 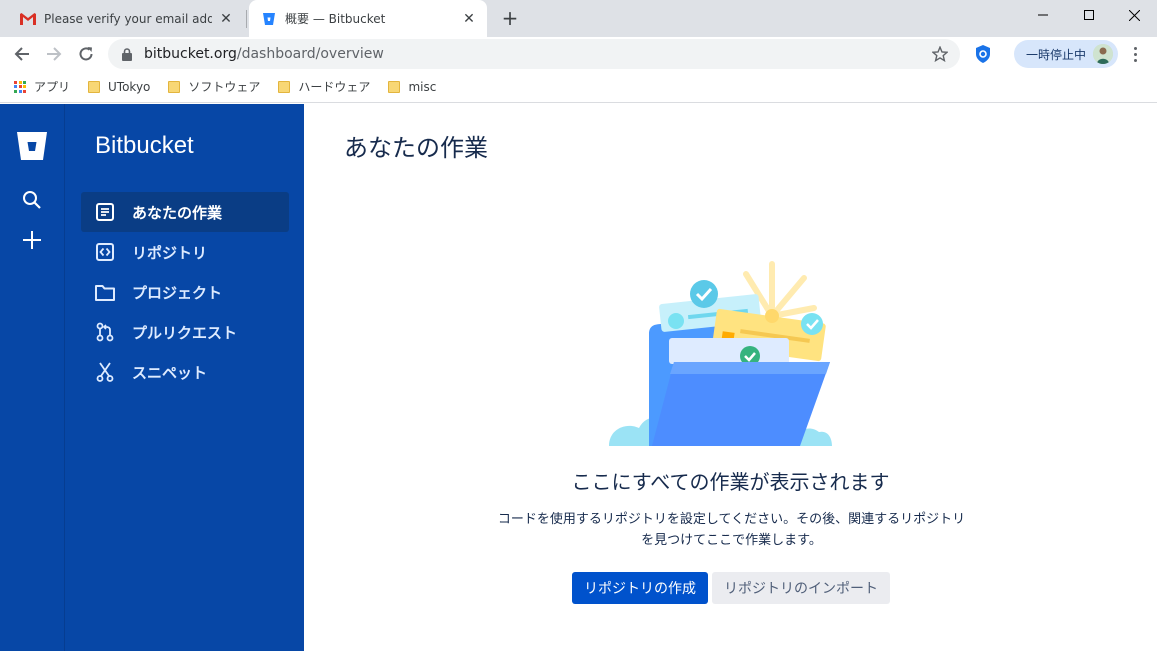 I want to click on sidebar-item-projects: プロジェクト, so click(x=185, y=292).